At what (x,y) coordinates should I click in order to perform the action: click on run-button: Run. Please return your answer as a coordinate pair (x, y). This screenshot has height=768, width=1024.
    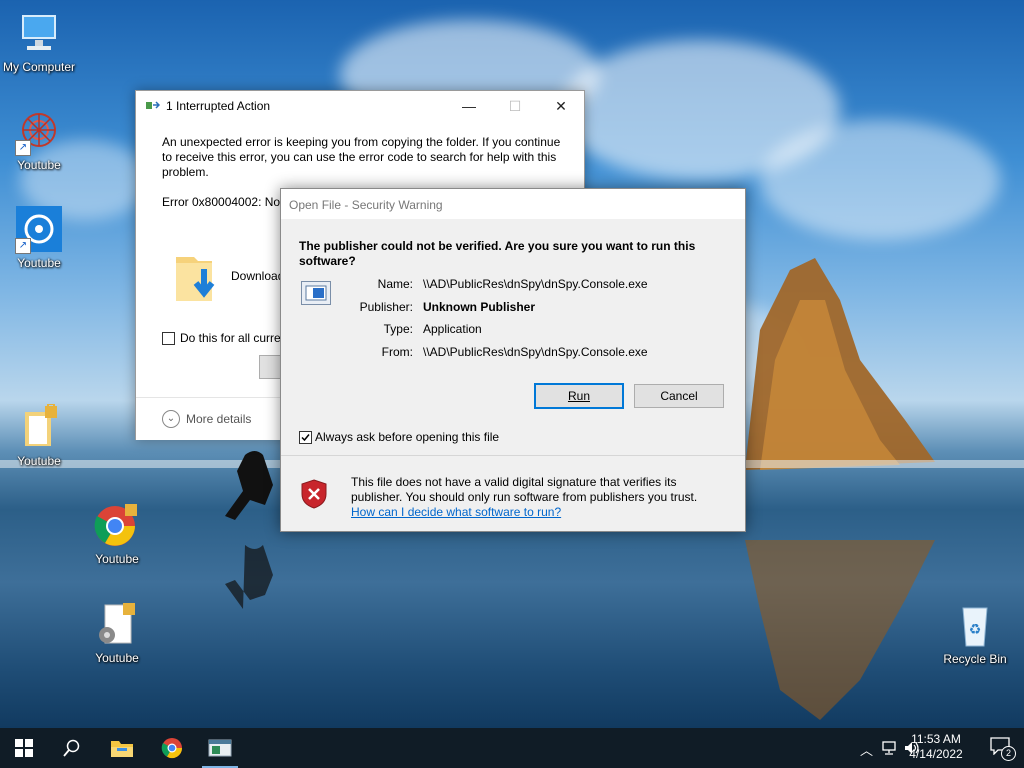
    Looking at the image, I should click on (579, 396).